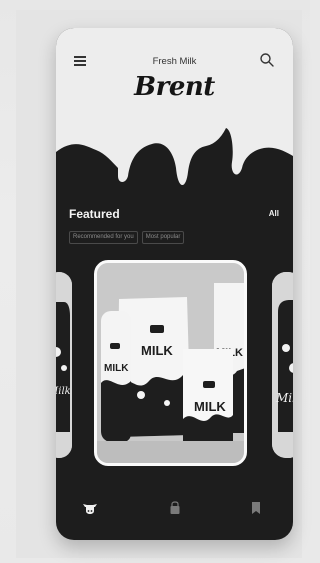  What do you see at coordinates (274, 213) in the screenshot?
I see `see-all-link: All` at bounding box center [274, 213].